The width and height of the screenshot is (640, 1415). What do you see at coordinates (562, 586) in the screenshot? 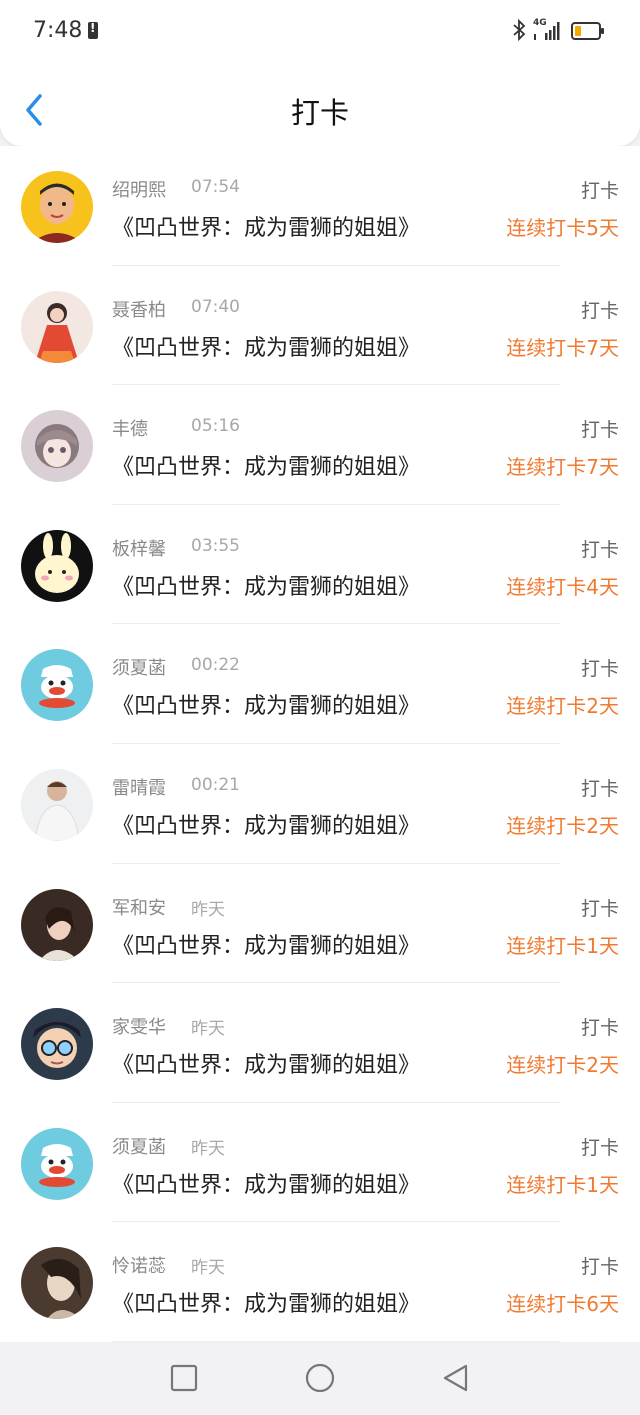
I see `streak-days: 连续打卡4天` at bounding box center [562, 586].